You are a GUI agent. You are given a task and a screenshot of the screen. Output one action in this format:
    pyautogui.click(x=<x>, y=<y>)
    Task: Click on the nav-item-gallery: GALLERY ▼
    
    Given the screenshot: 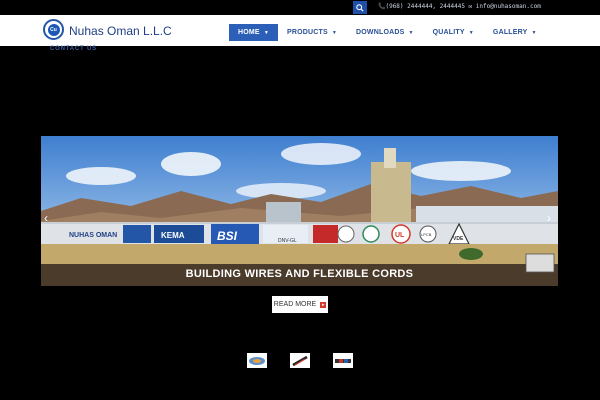 What is the action you would take?
    pyautogui.click(x=515, y=32)
    